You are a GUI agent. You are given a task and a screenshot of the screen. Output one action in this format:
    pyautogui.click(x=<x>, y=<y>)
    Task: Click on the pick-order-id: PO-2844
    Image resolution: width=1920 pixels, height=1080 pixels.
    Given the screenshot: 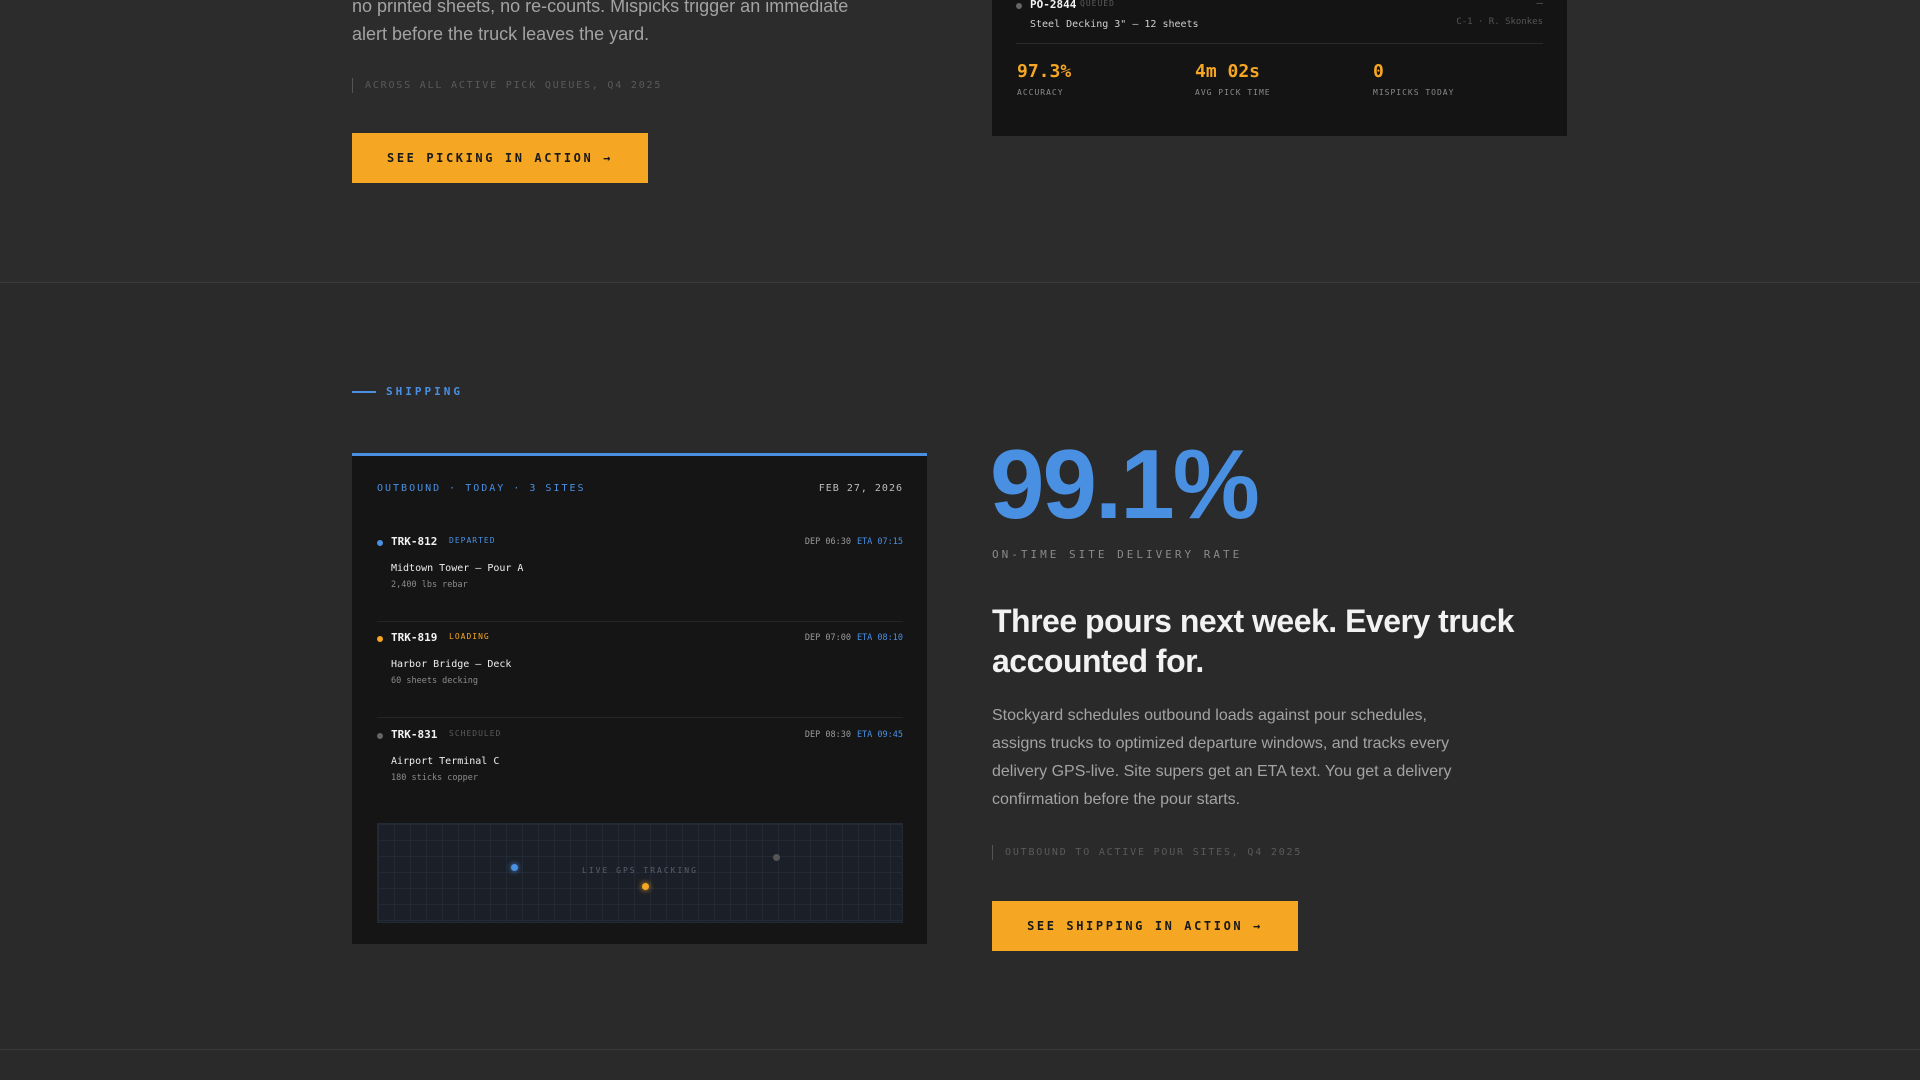 What is the action you would take?
    pyautogui.click(x=1053, y=5)
    